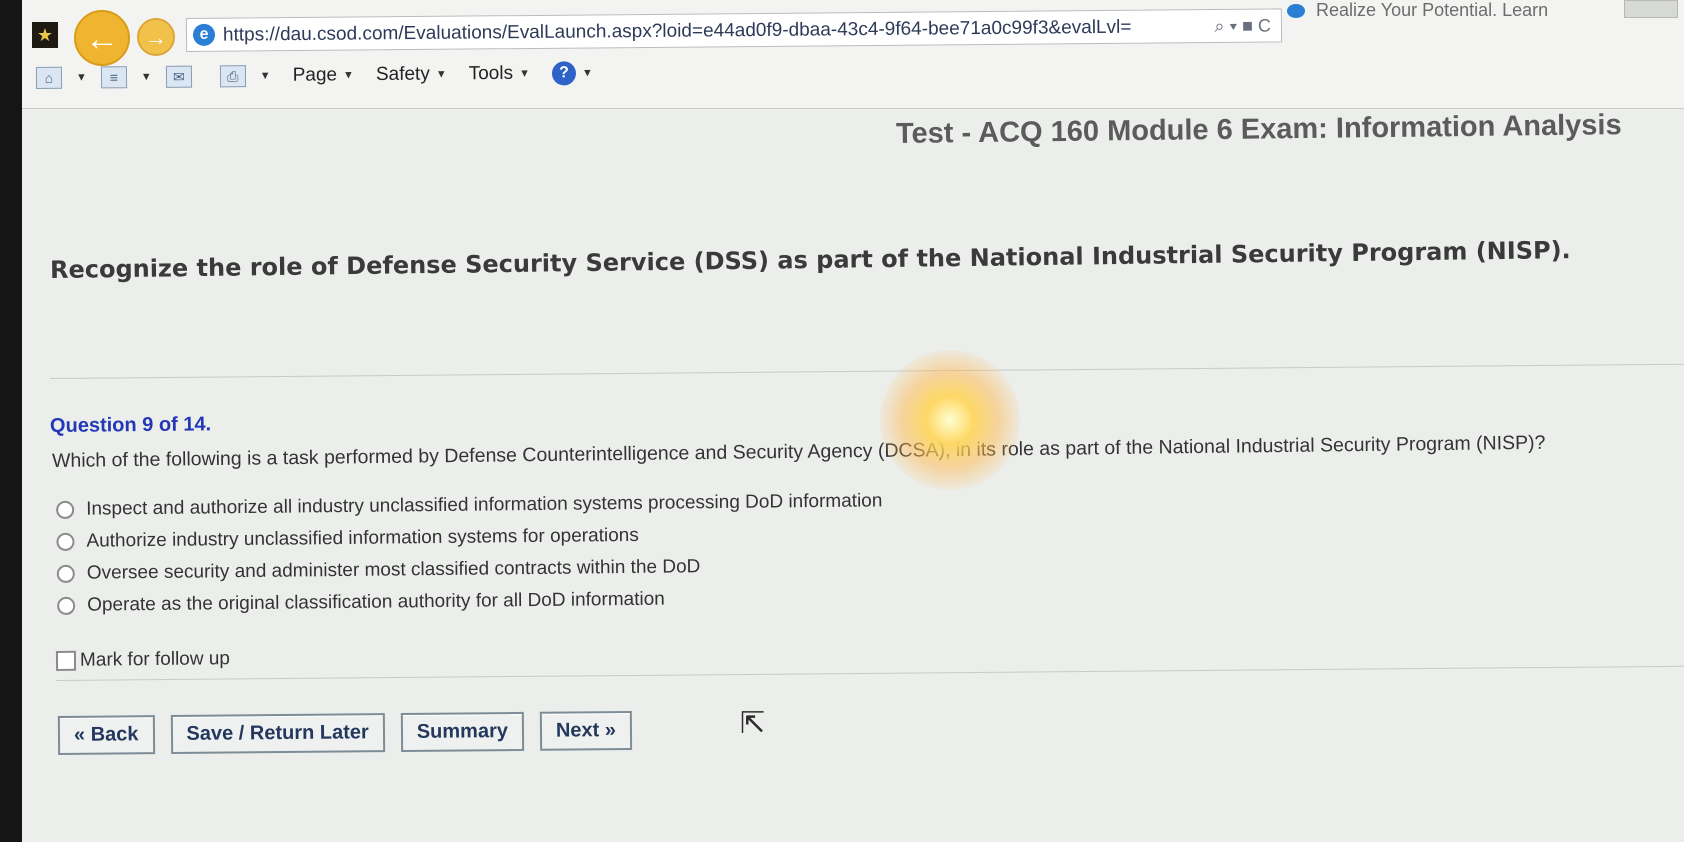 This screenshot has height=842, width=1684. I want to click on print-dropdown-icon: ▼, so click(265, 76).